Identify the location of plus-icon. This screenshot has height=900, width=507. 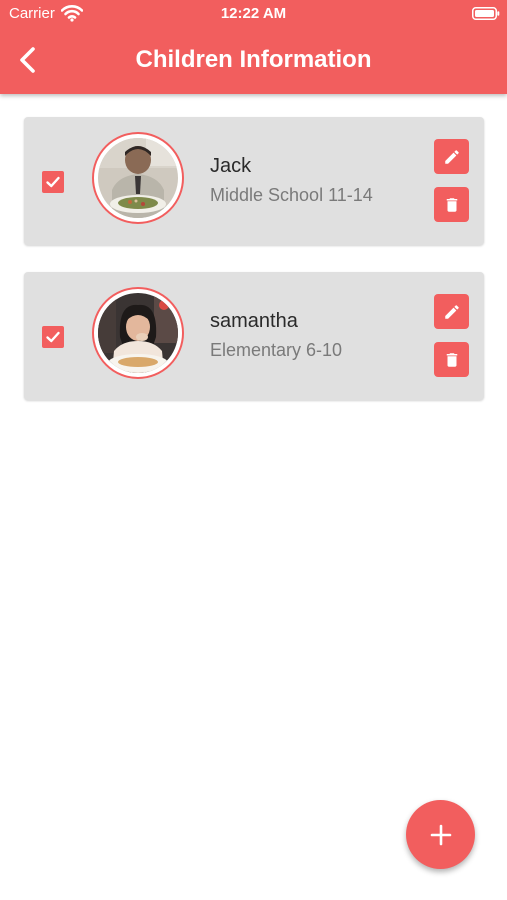
(440, 834).